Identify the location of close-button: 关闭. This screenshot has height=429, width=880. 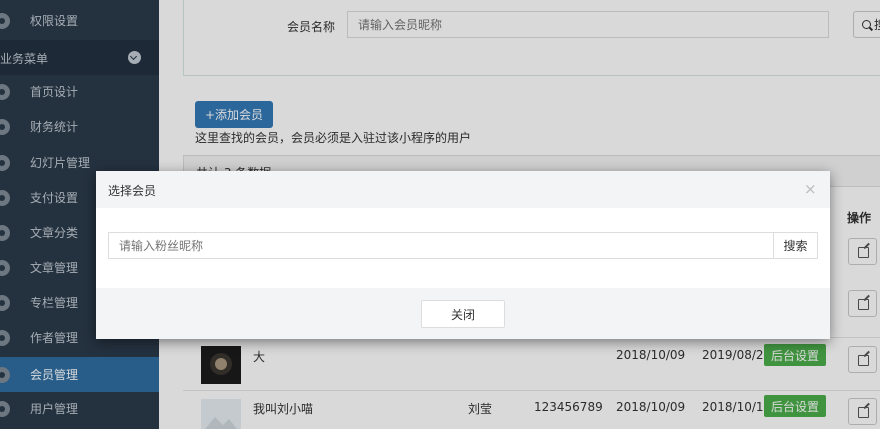
(463, 314).